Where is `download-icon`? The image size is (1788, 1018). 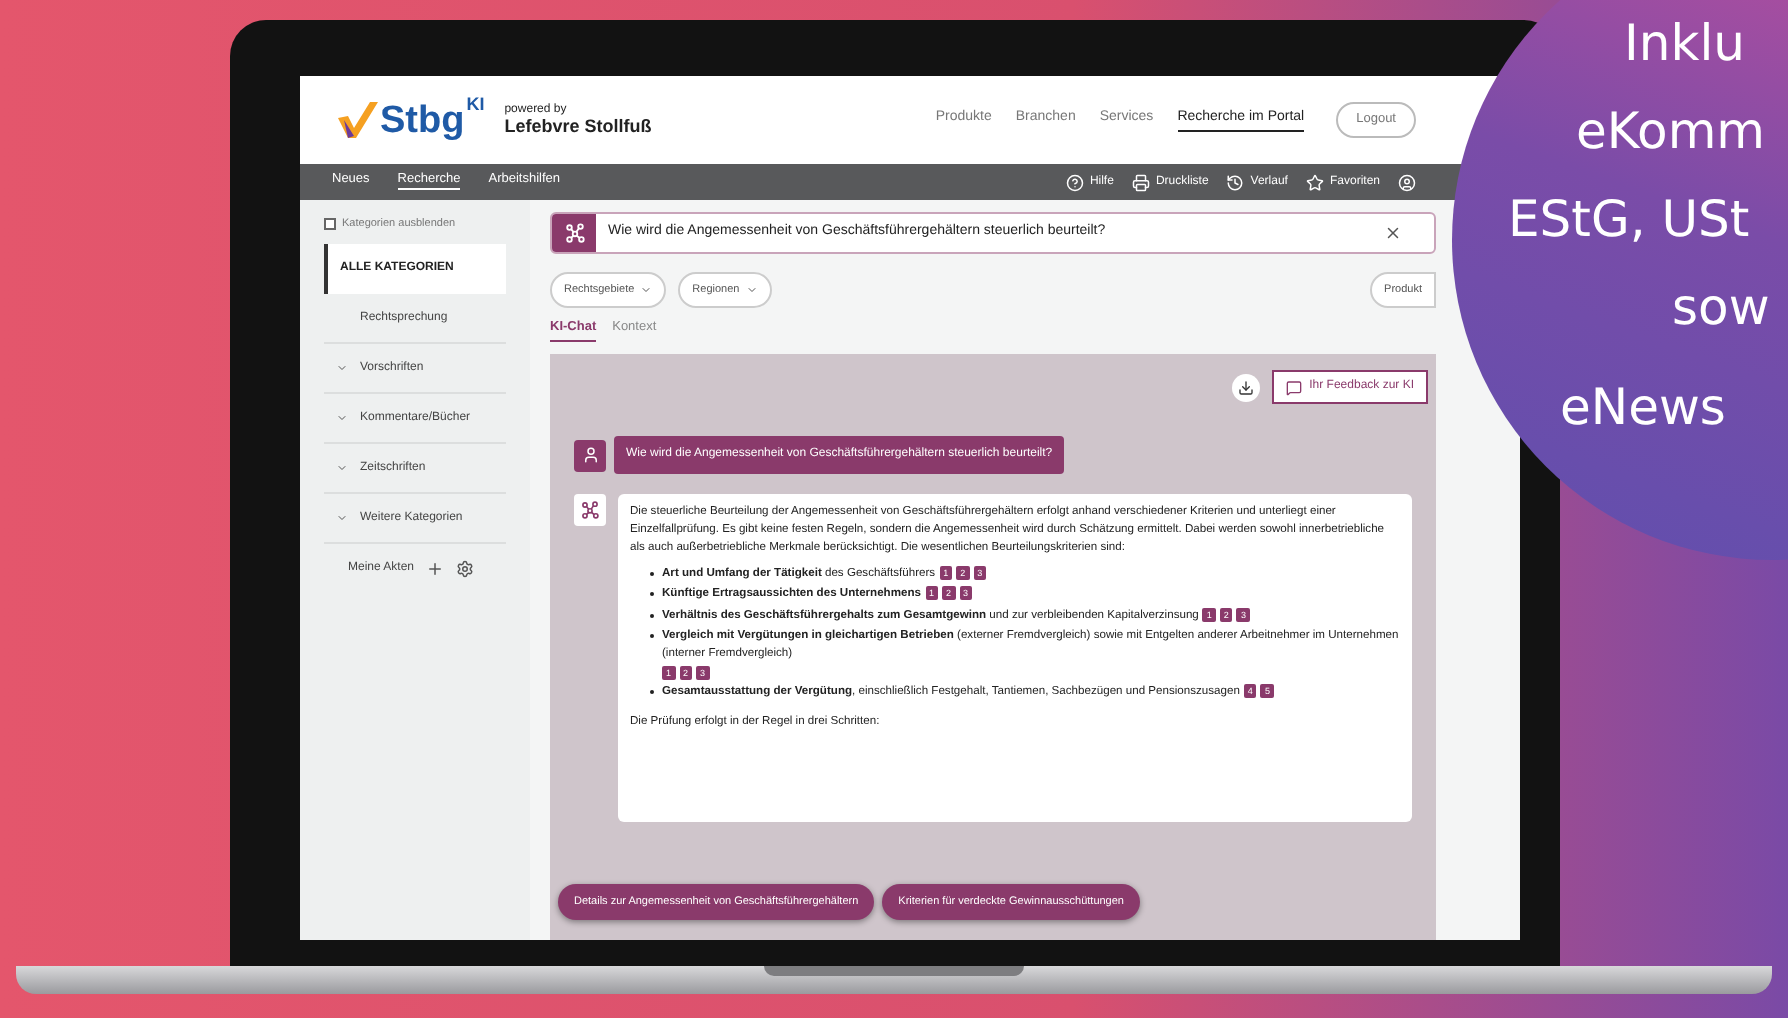
download-icon is located at coordinates (1245, 387).